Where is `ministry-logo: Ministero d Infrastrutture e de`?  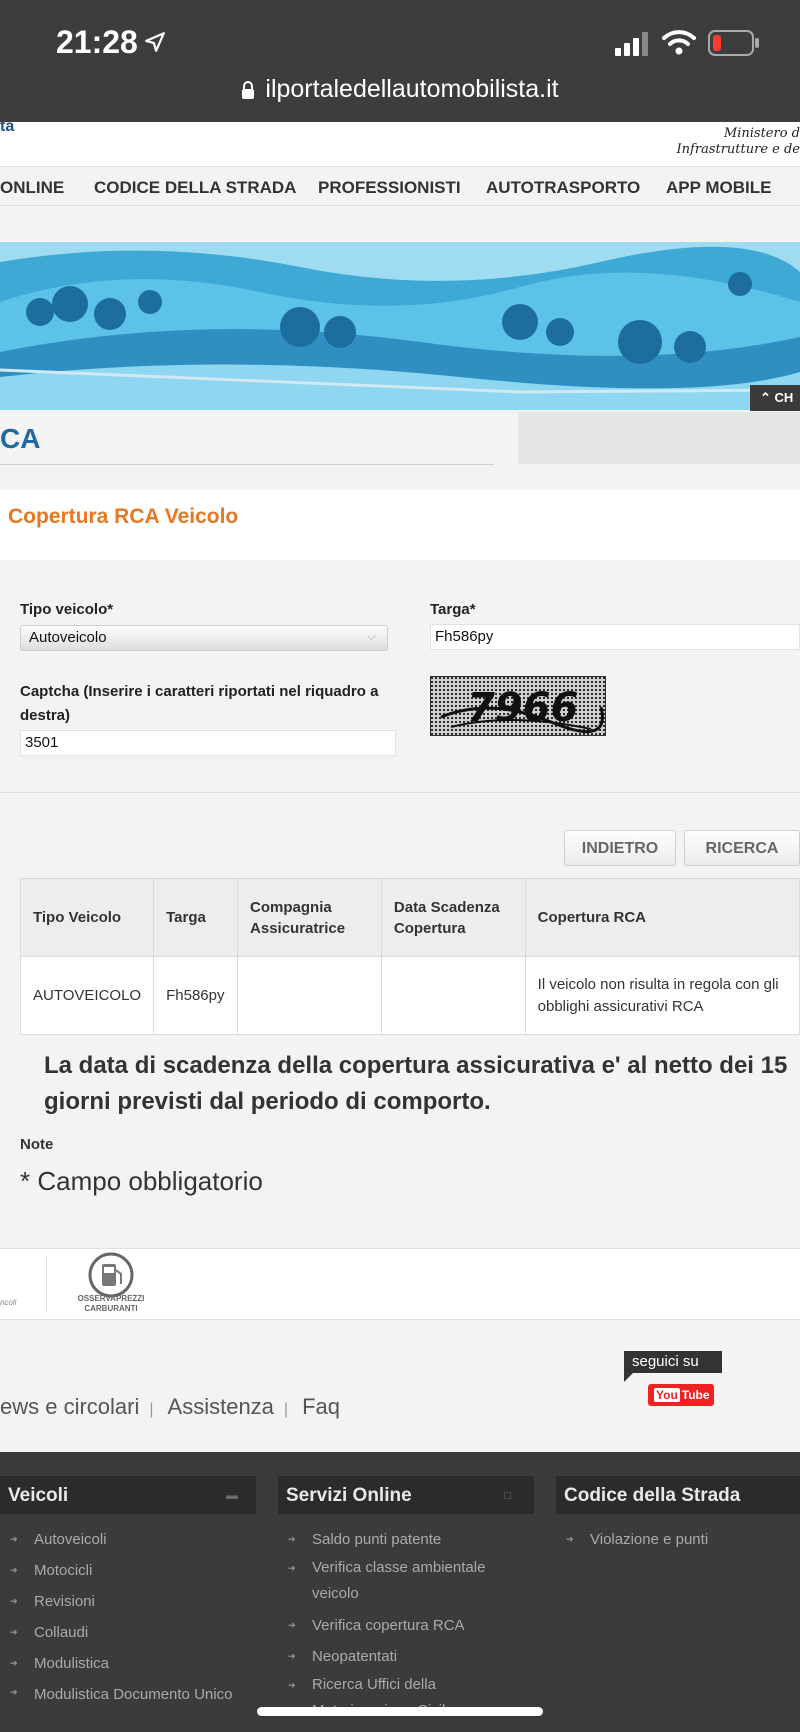
ministry-logo: Ministero d Infrastrutture e de is located at coordinates (730, 140).